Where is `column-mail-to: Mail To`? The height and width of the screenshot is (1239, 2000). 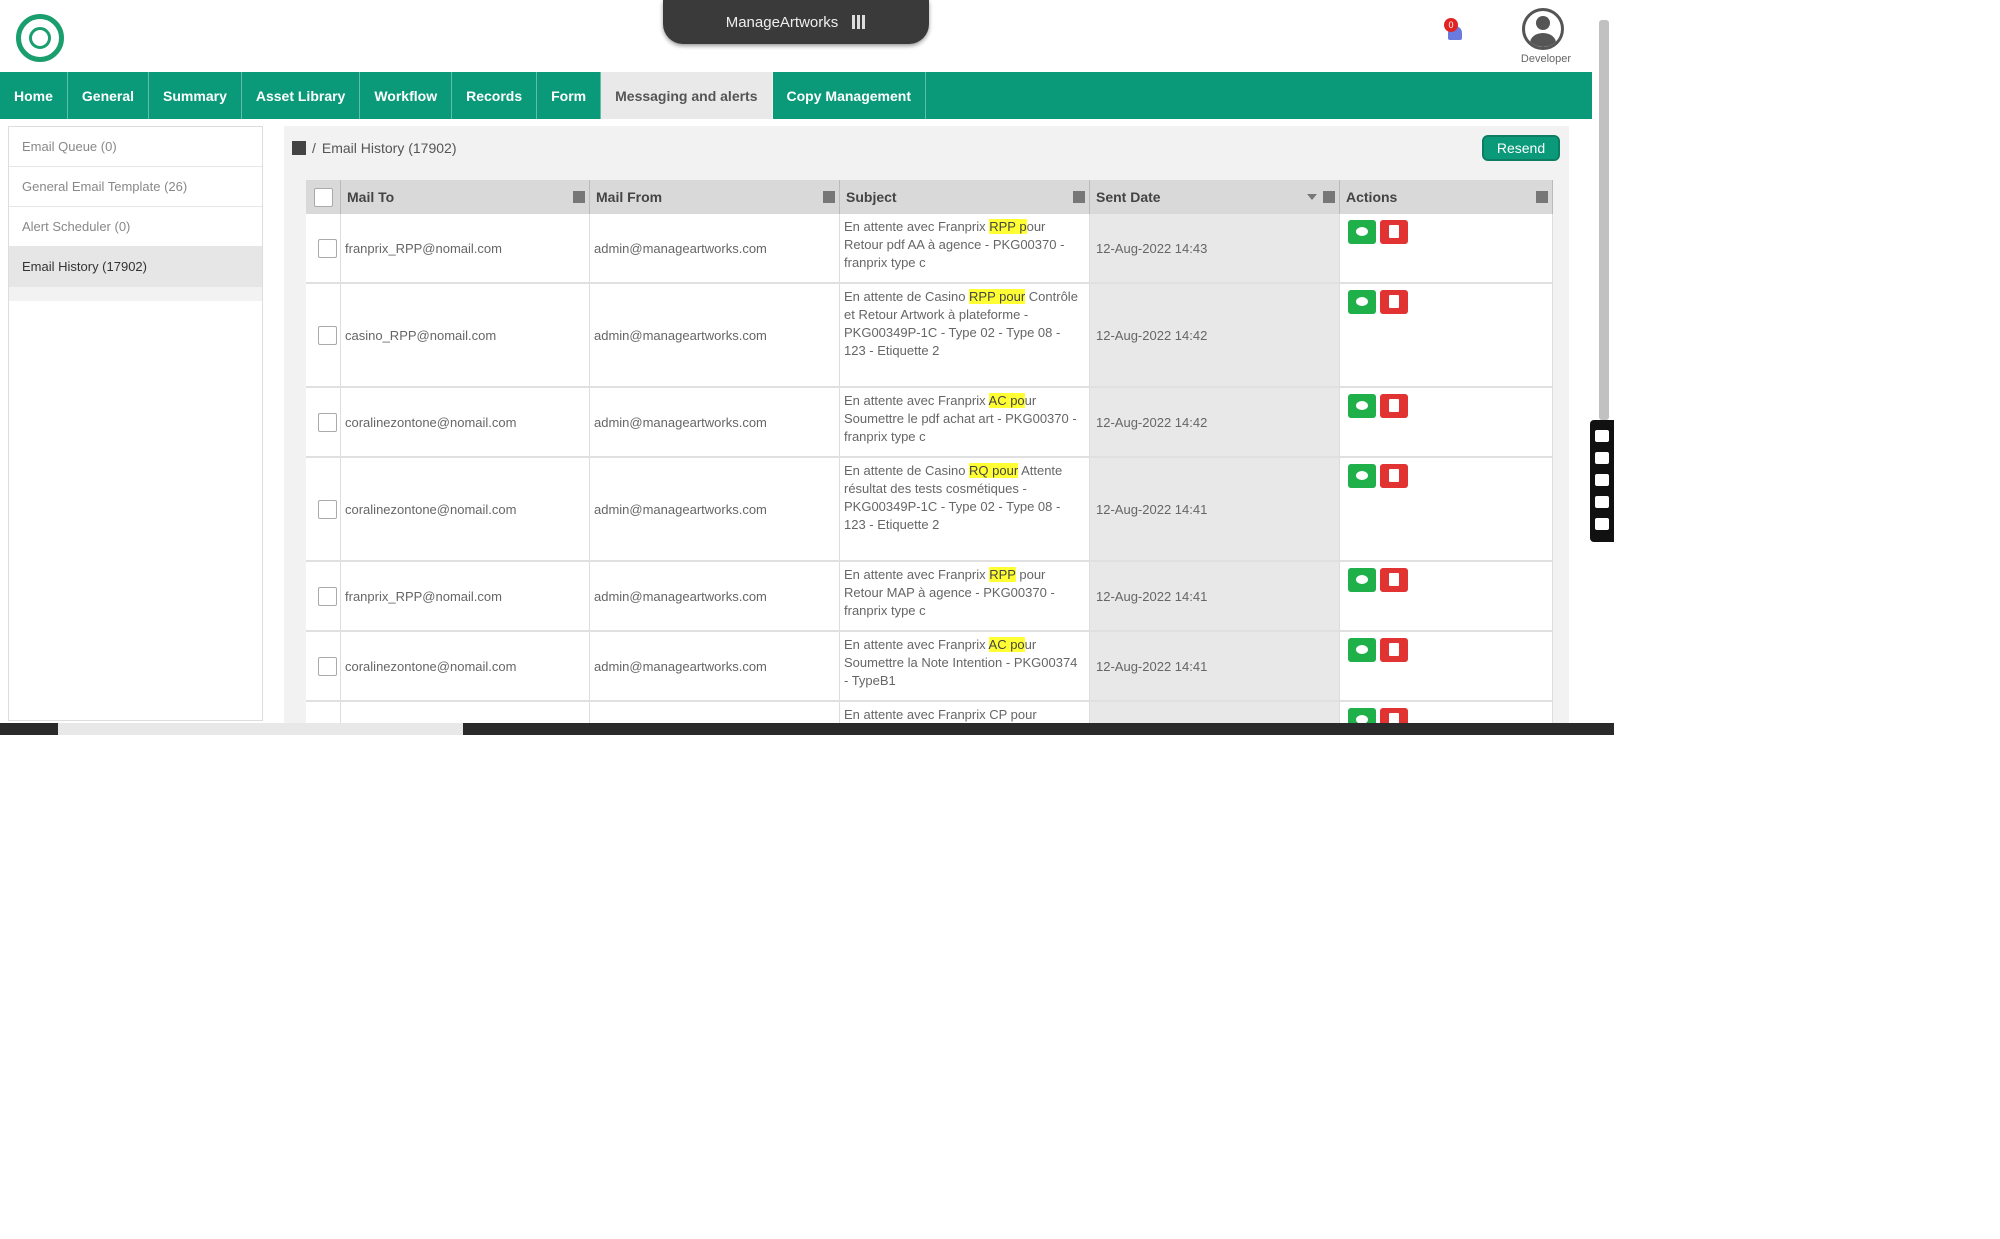 column-mail-to: Mail To is located at coordinates (465, 197).